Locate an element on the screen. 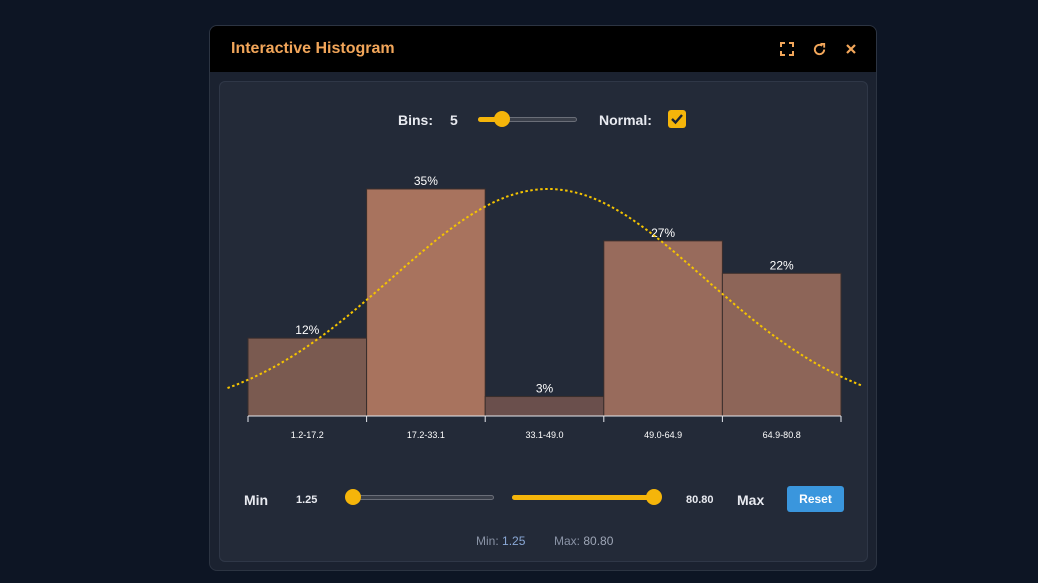 The height and width of the screenshot is (583, 1038). x-tick-label: 33.1-49.0 is located at coordinates (544, 435).